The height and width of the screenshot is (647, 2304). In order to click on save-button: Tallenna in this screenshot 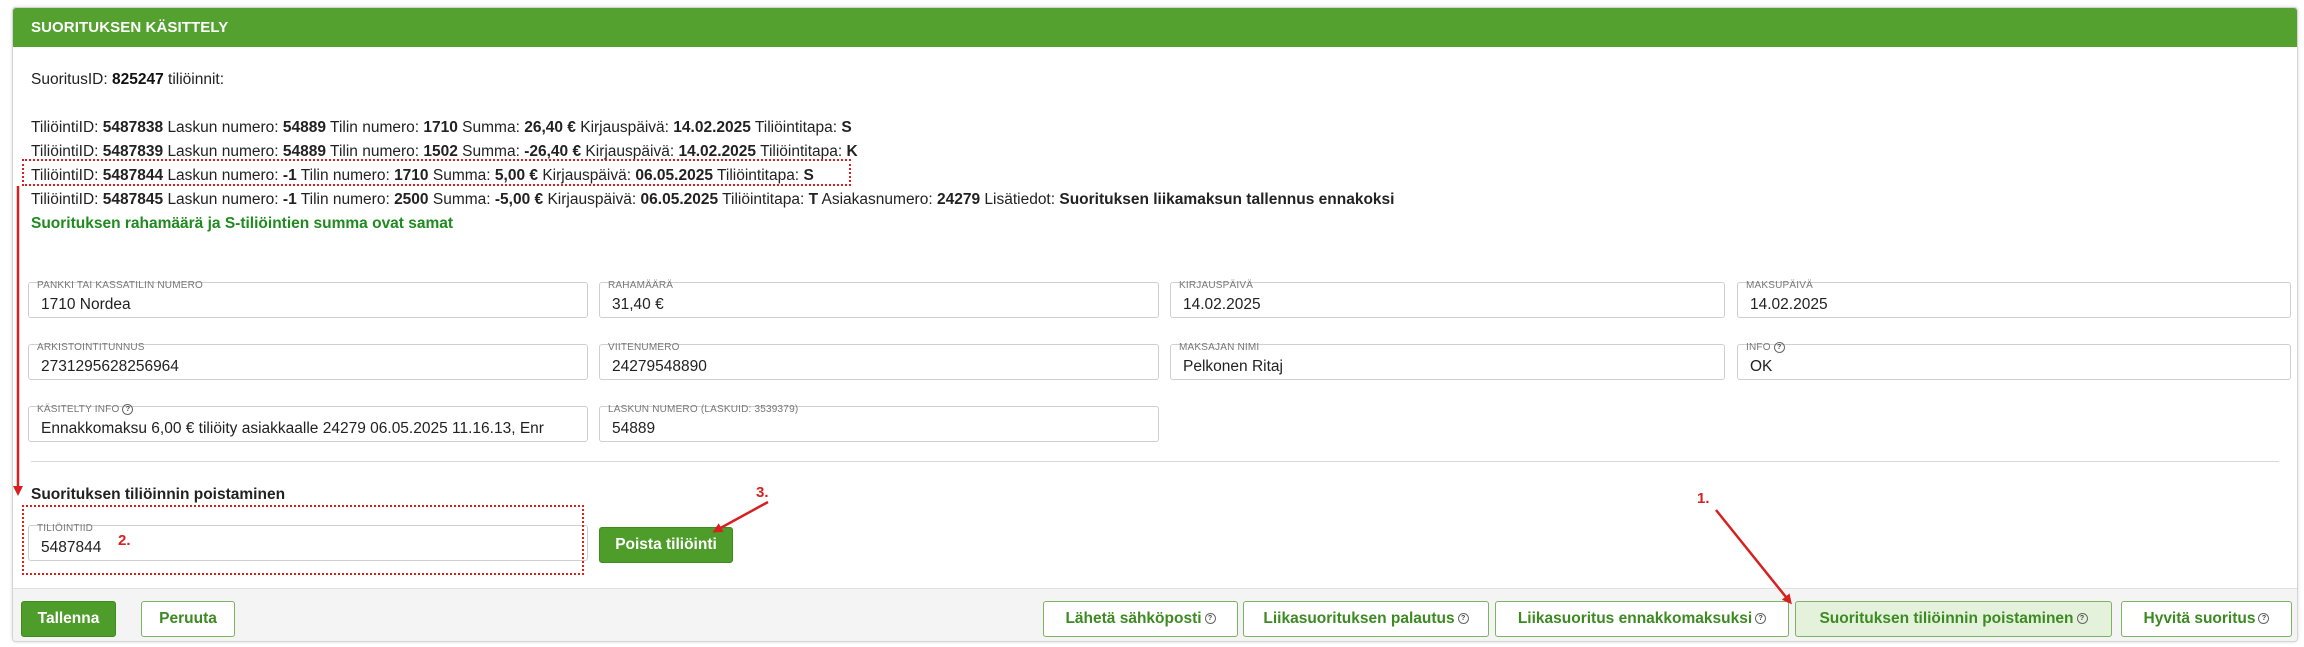, I will do `click(68, 619)`.